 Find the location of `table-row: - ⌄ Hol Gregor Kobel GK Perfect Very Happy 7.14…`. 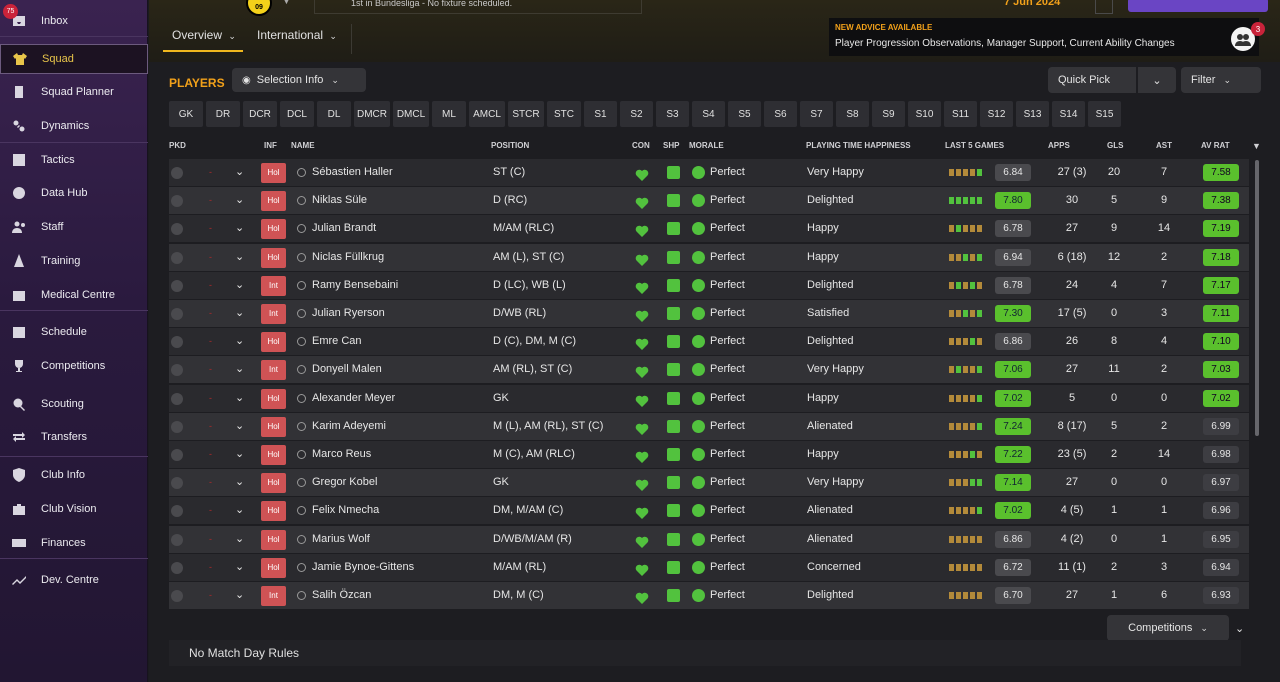

table-row: - ⌄ Hol Gregor Kobel GK Perfect Very Happy 7.14… is located at coordinates (709, 483).